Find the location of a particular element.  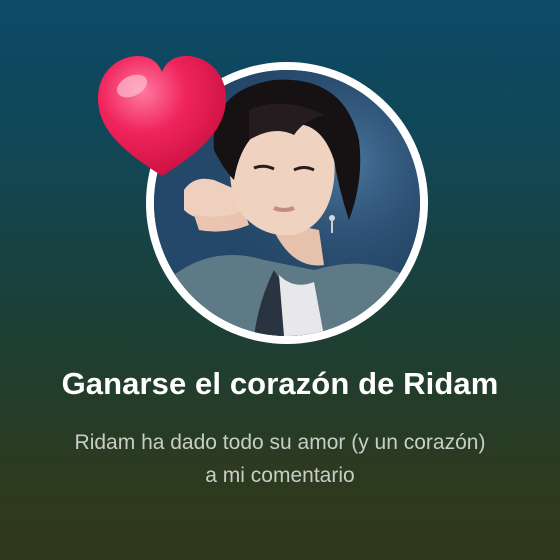

achievement-title: Ganarse el corazón de Ridam is located at coordinates (280, 383).